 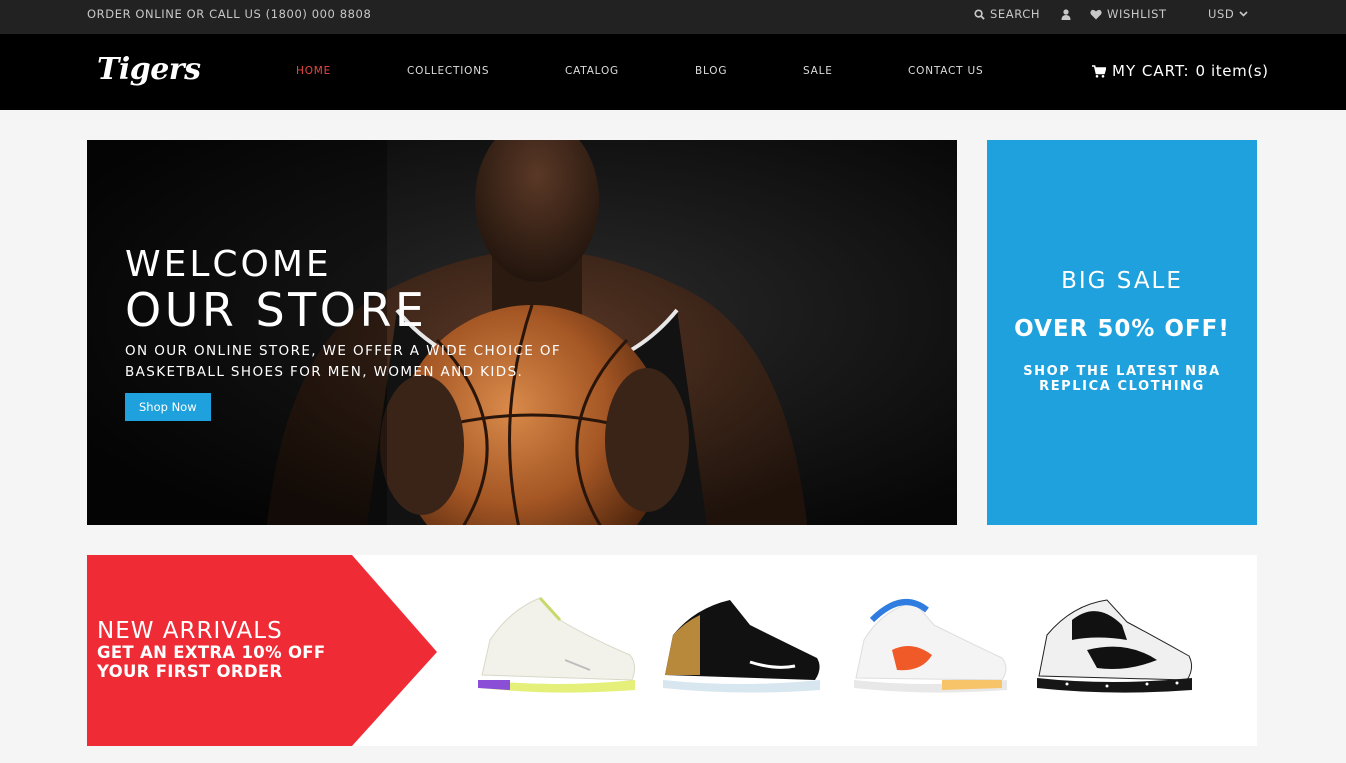 I want to click on currency-selector: USD, so click(x=1228, y=14).